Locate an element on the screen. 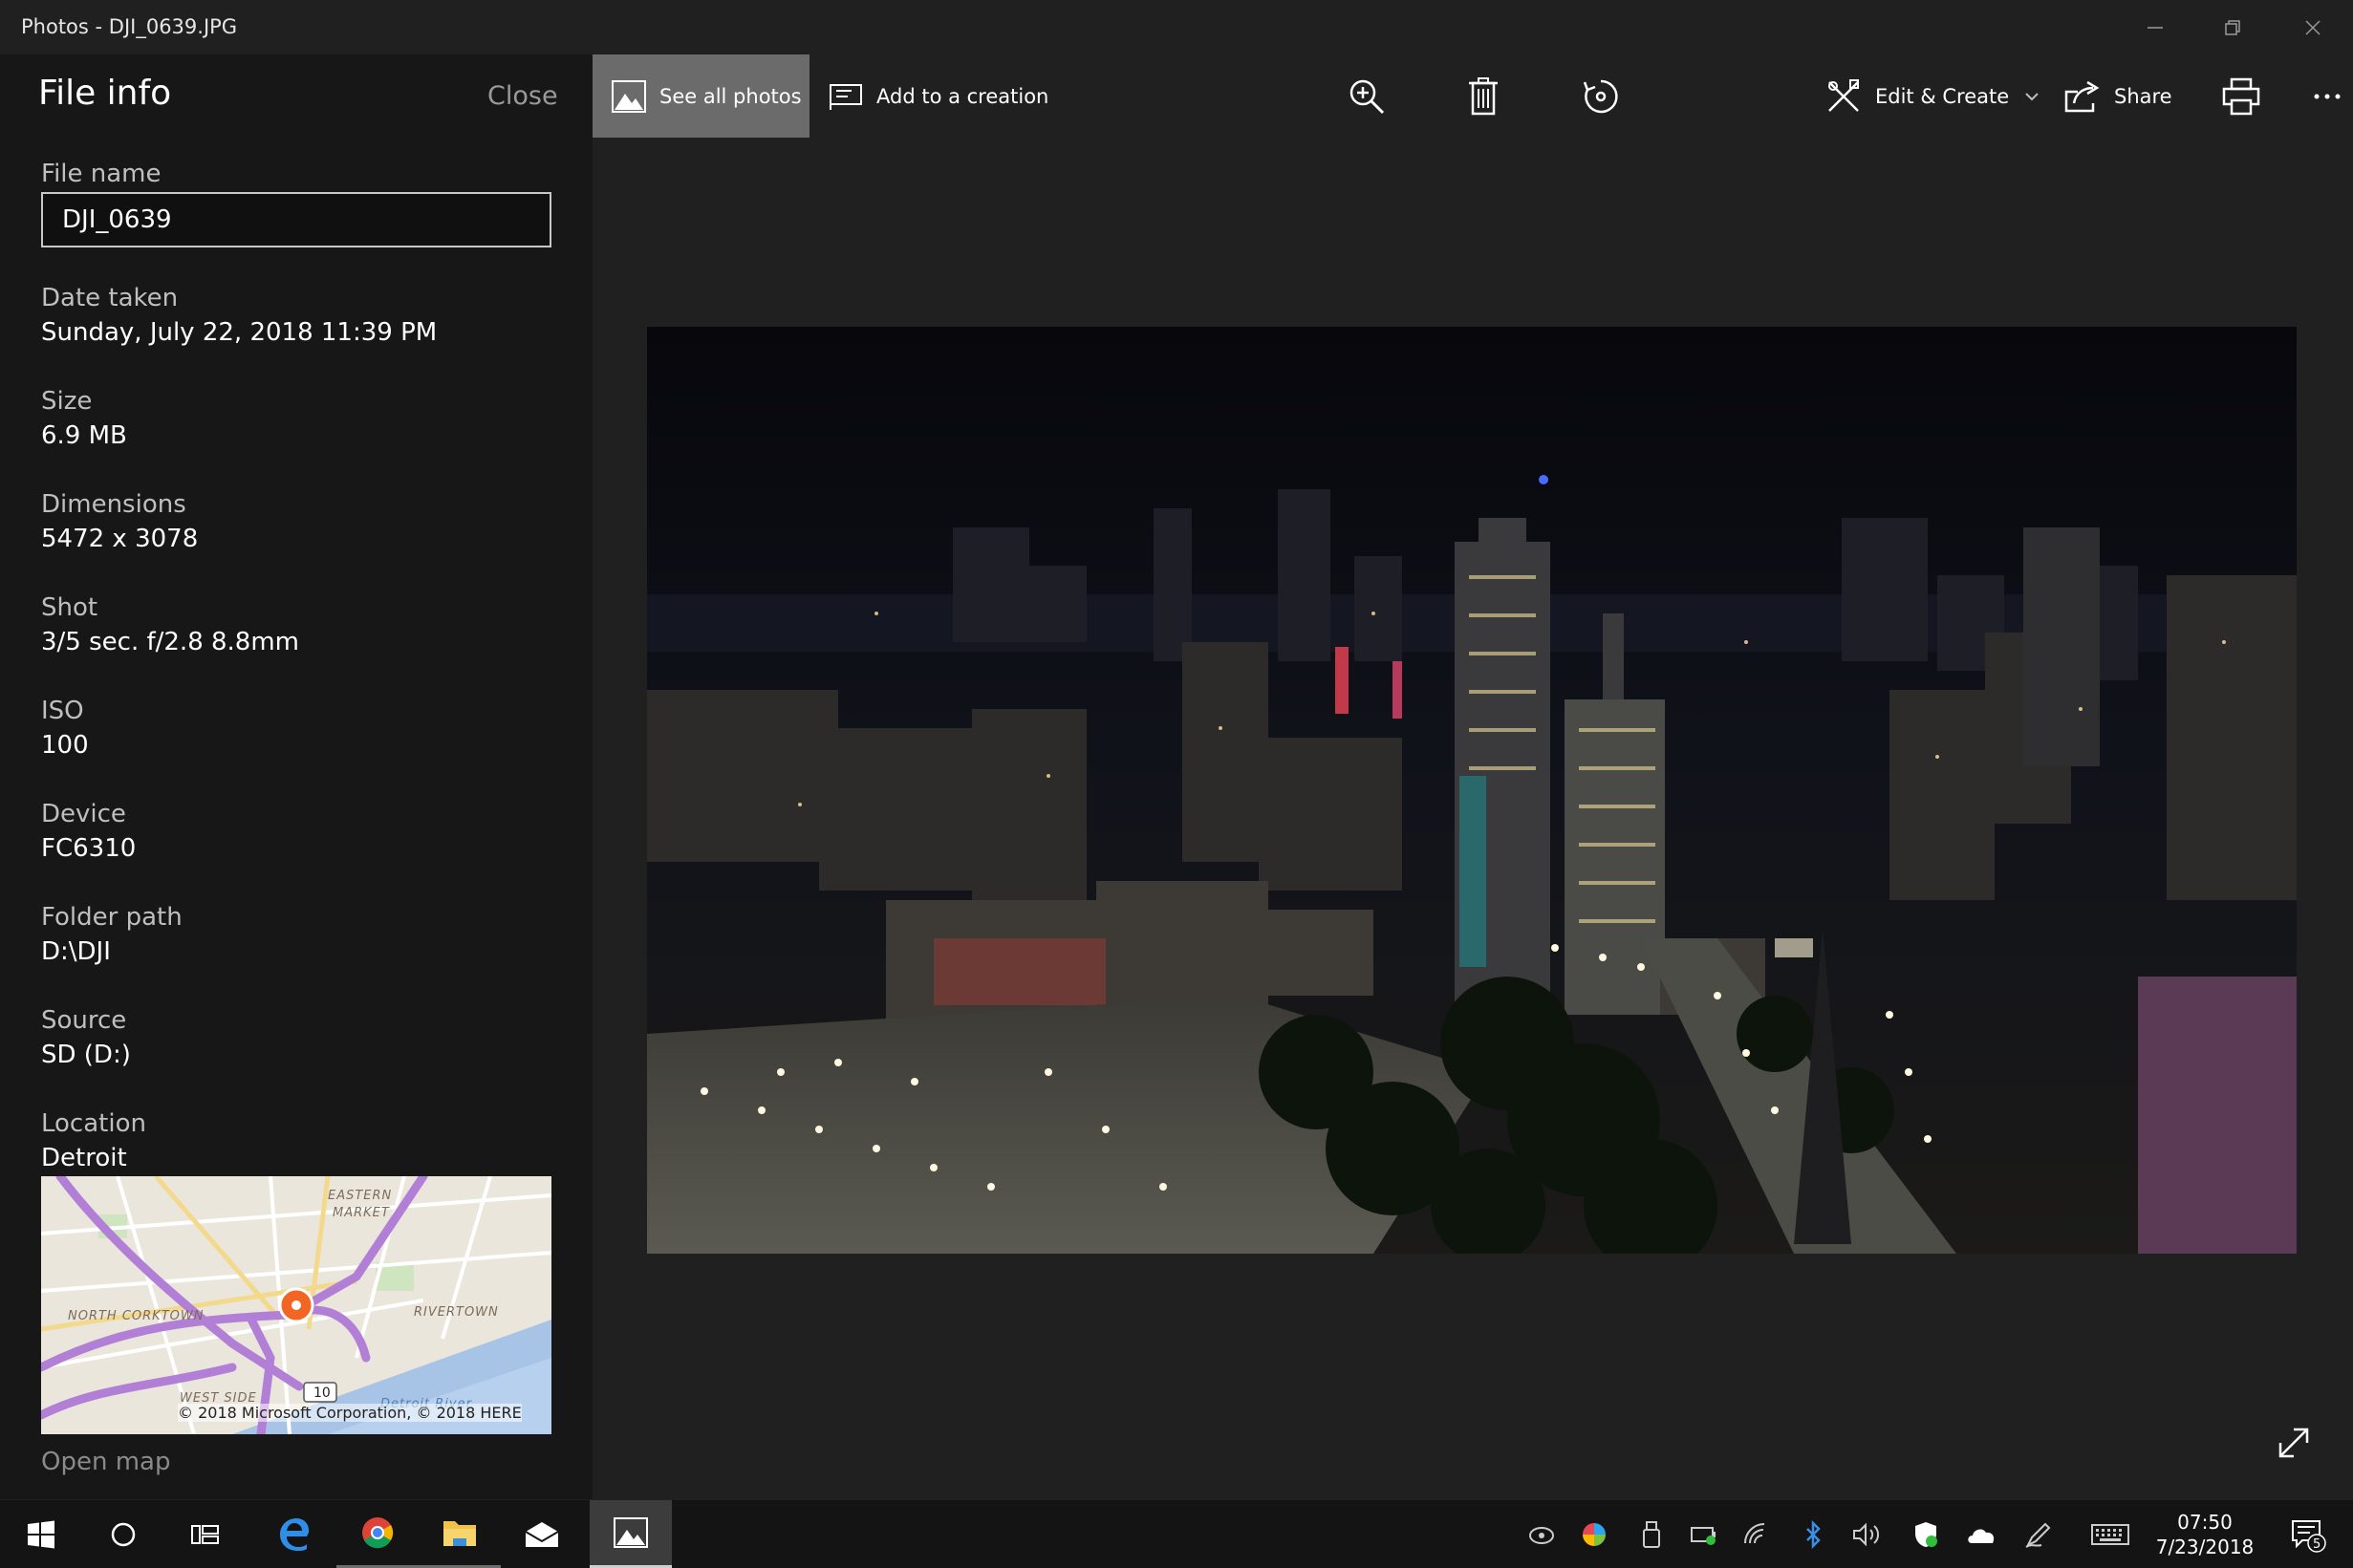  open-map-link: Open map is located at coordinates (105, 1462).